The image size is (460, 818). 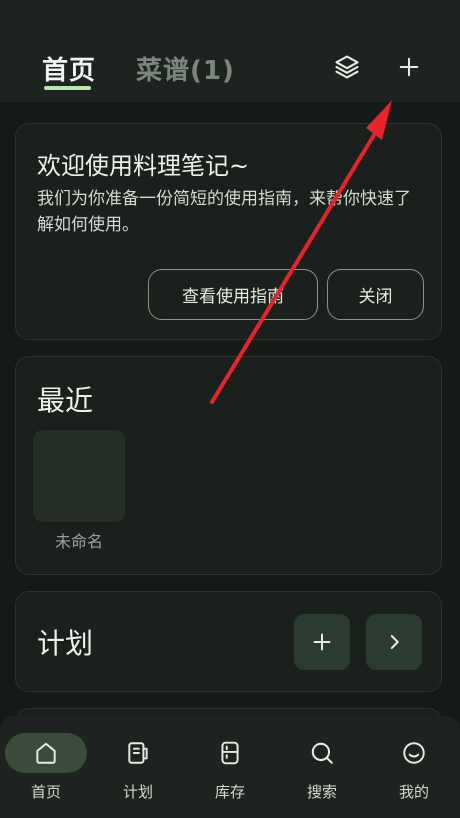 I want to click on nav-inventory-label: 库存, so click(x=229, y=792).